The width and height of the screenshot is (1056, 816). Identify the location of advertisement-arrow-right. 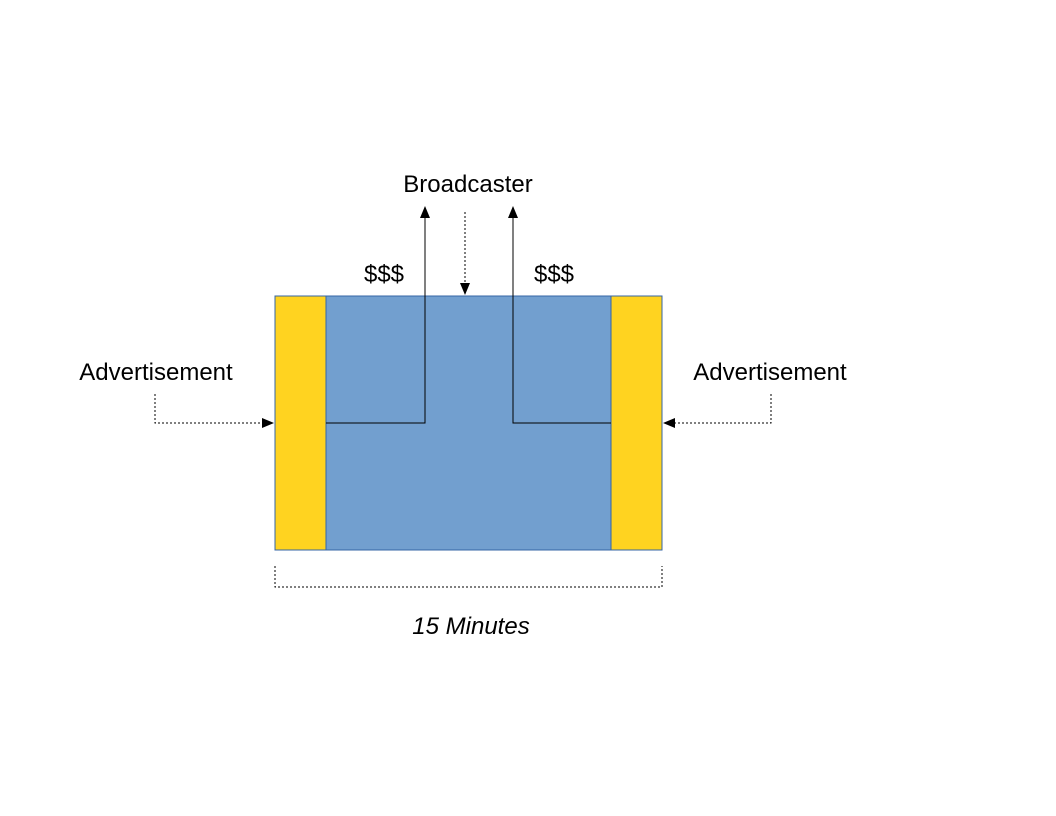
(717, 411).